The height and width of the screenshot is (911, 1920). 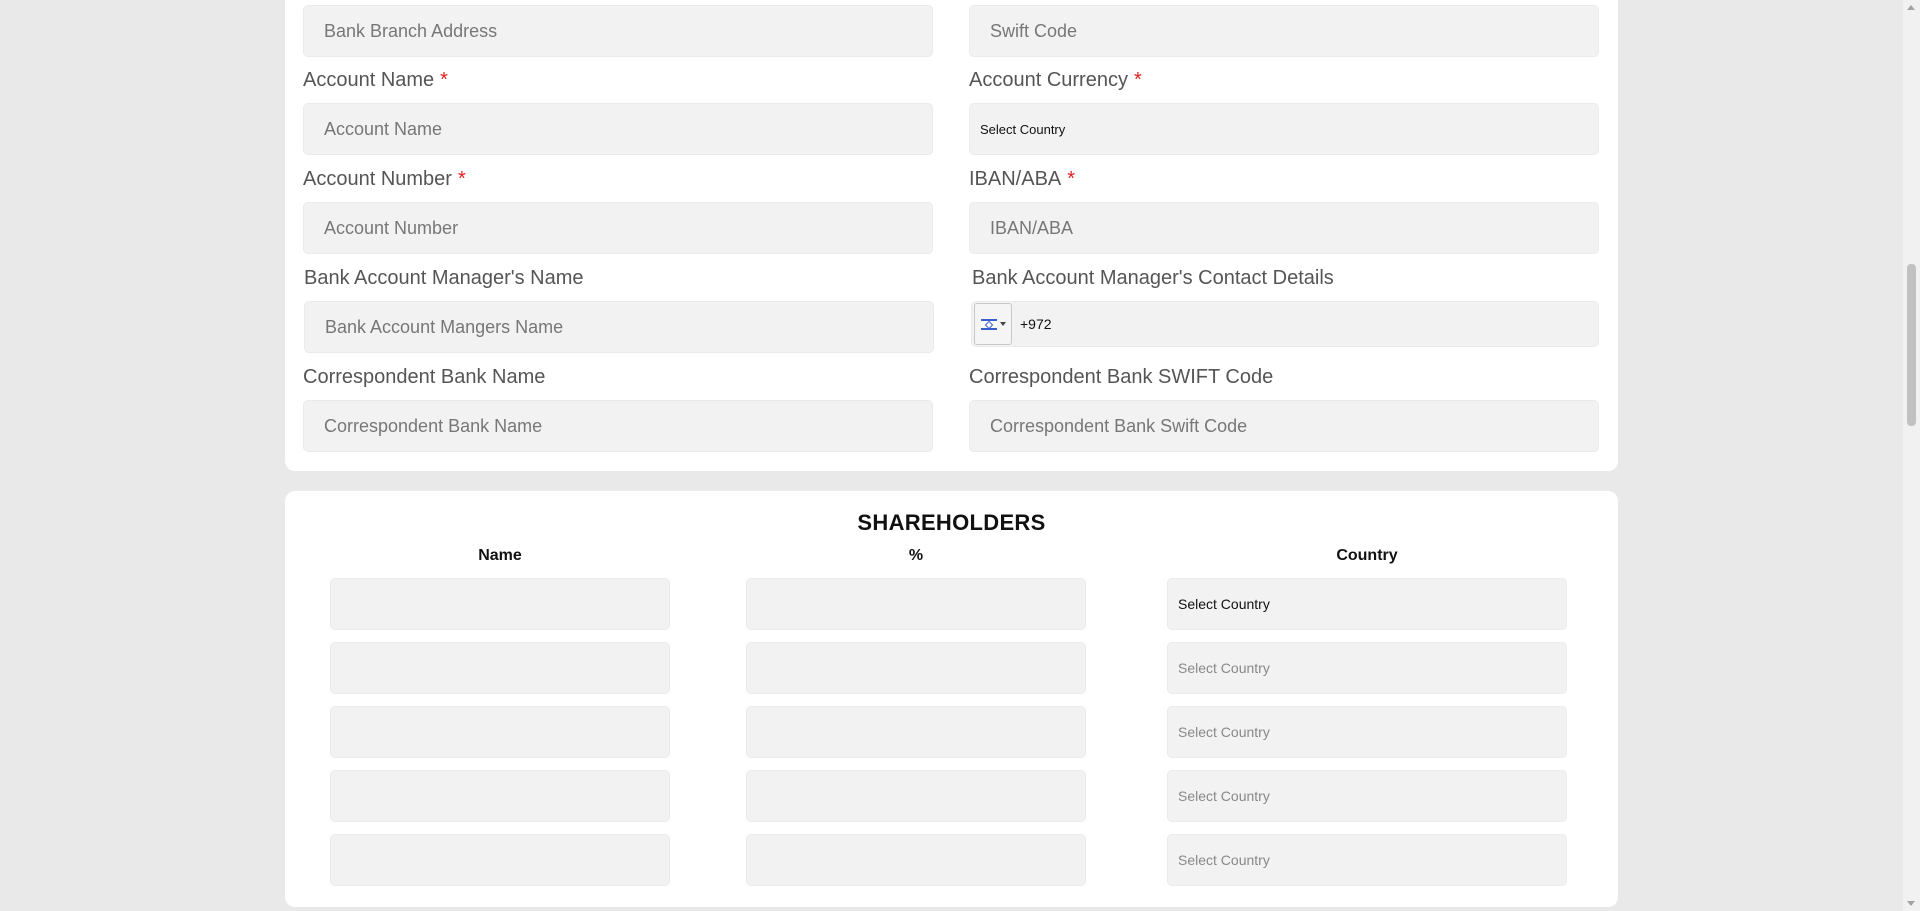 What do you see at coordinates (1055, 80) in the screenshot?
I see `account-currency-label: Account Currency *` at bounding box center [1055, 80].